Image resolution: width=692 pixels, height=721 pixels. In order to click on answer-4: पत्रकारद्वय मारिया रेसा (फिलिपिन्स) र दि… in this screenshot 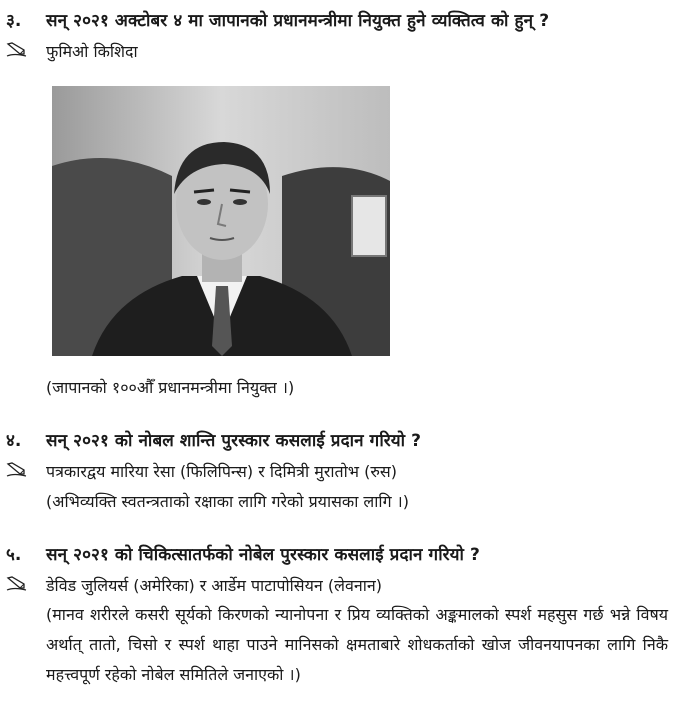, I will do `click(221, 471)`.